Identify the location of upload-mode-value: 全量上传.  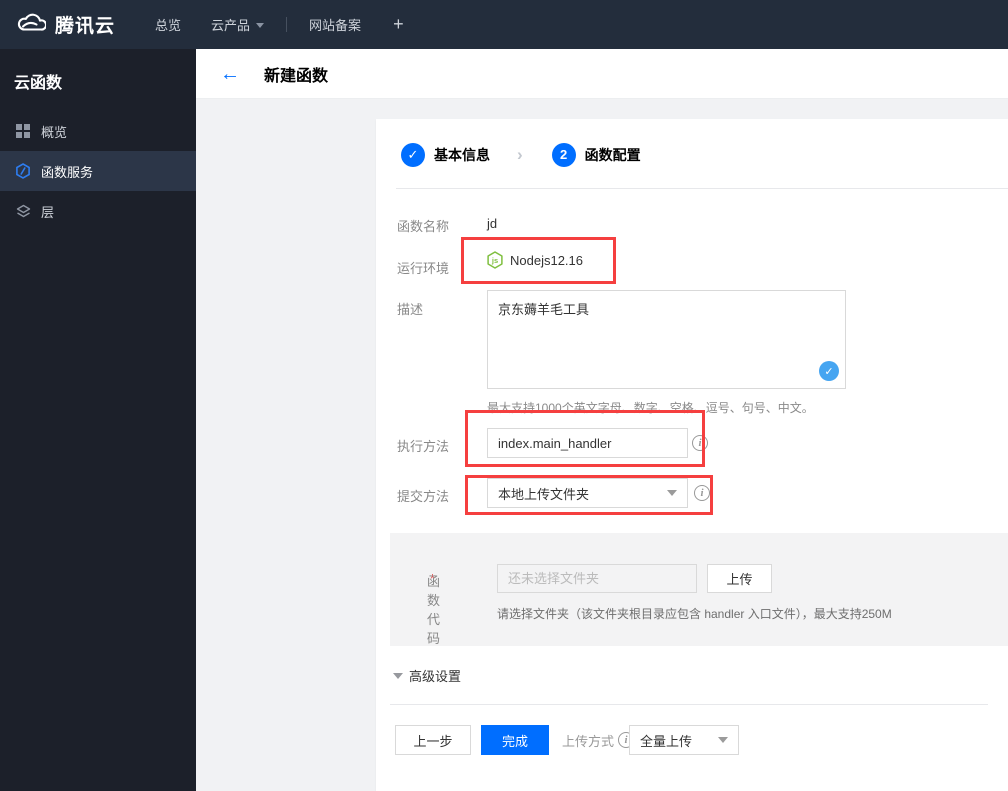
(666, 741).